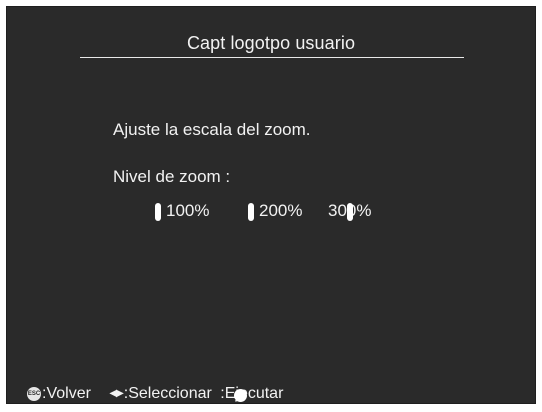 The height and width of the screenshot is (412, 542). What do you see at coordinates (167, 394) in the screenshot?
I see `footer-select-label: :Seleccionar` at bounding box center [167, 394].